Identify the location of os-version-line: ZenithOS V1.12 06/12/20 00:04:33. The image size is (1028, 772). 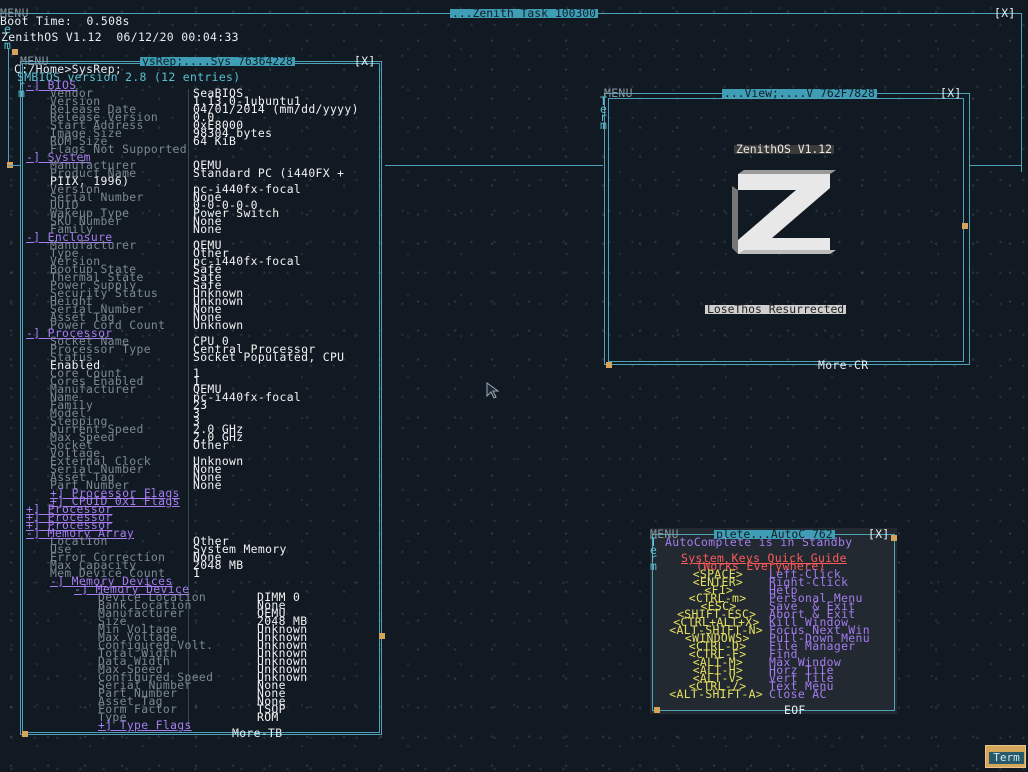
(120, 37).